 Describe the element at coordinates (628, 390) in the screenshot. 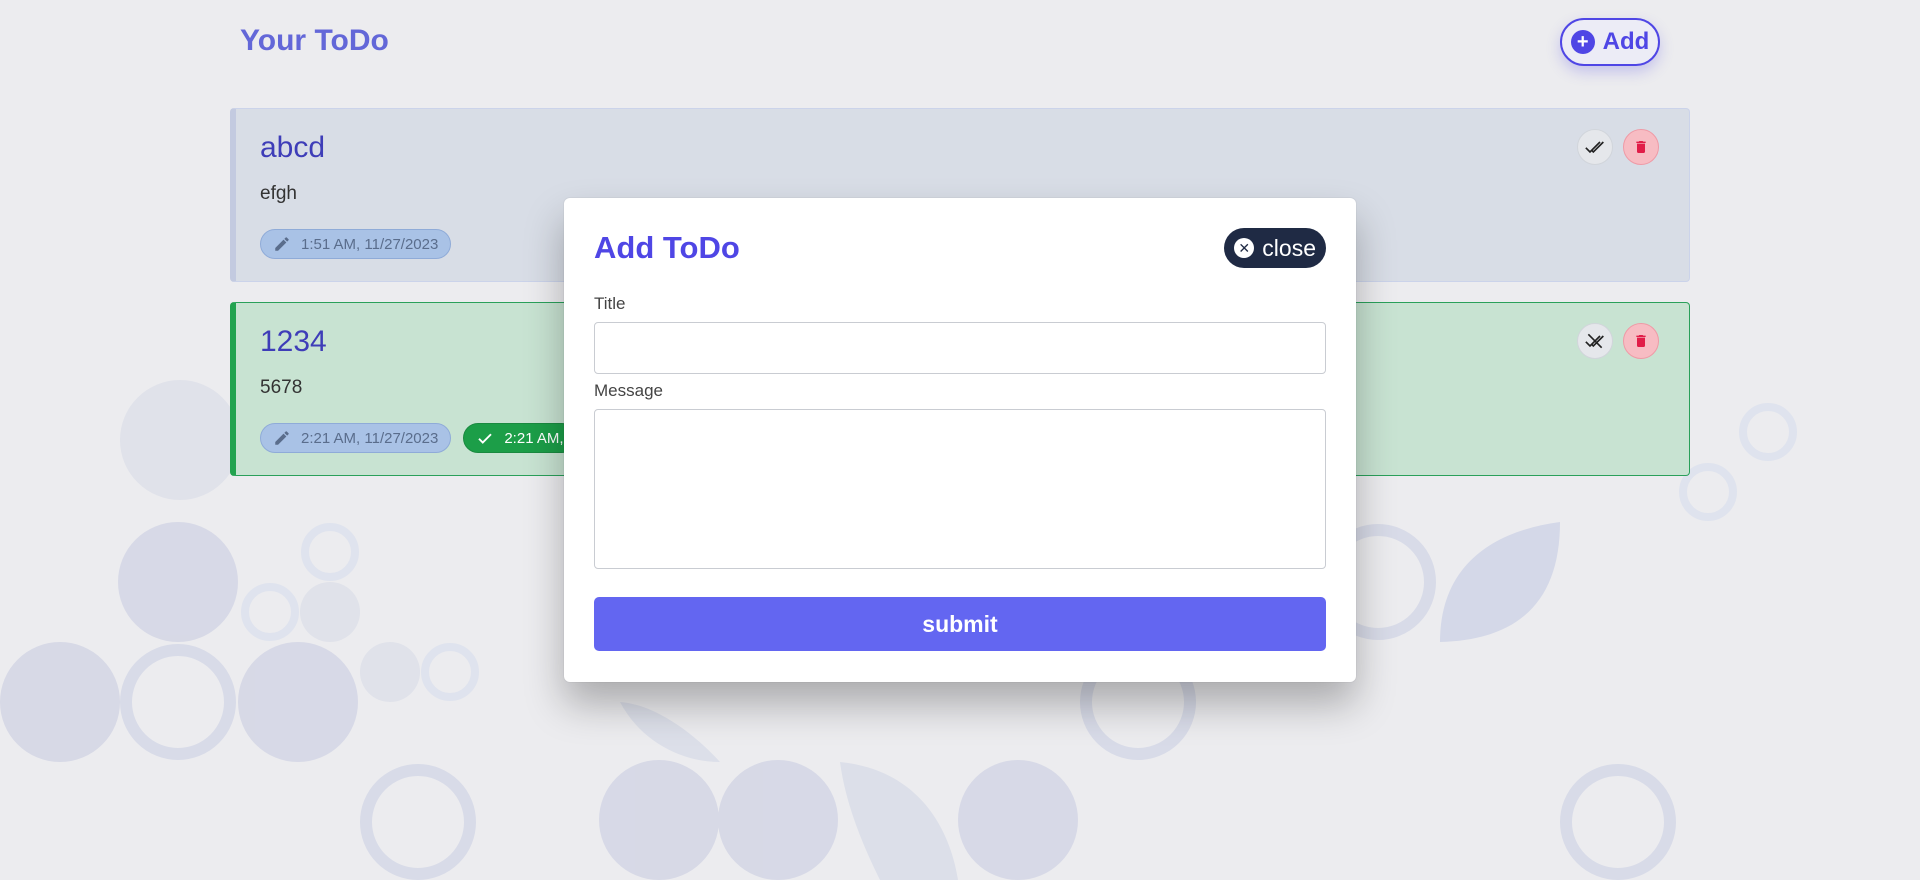

I see `message-label: Message` at that location.